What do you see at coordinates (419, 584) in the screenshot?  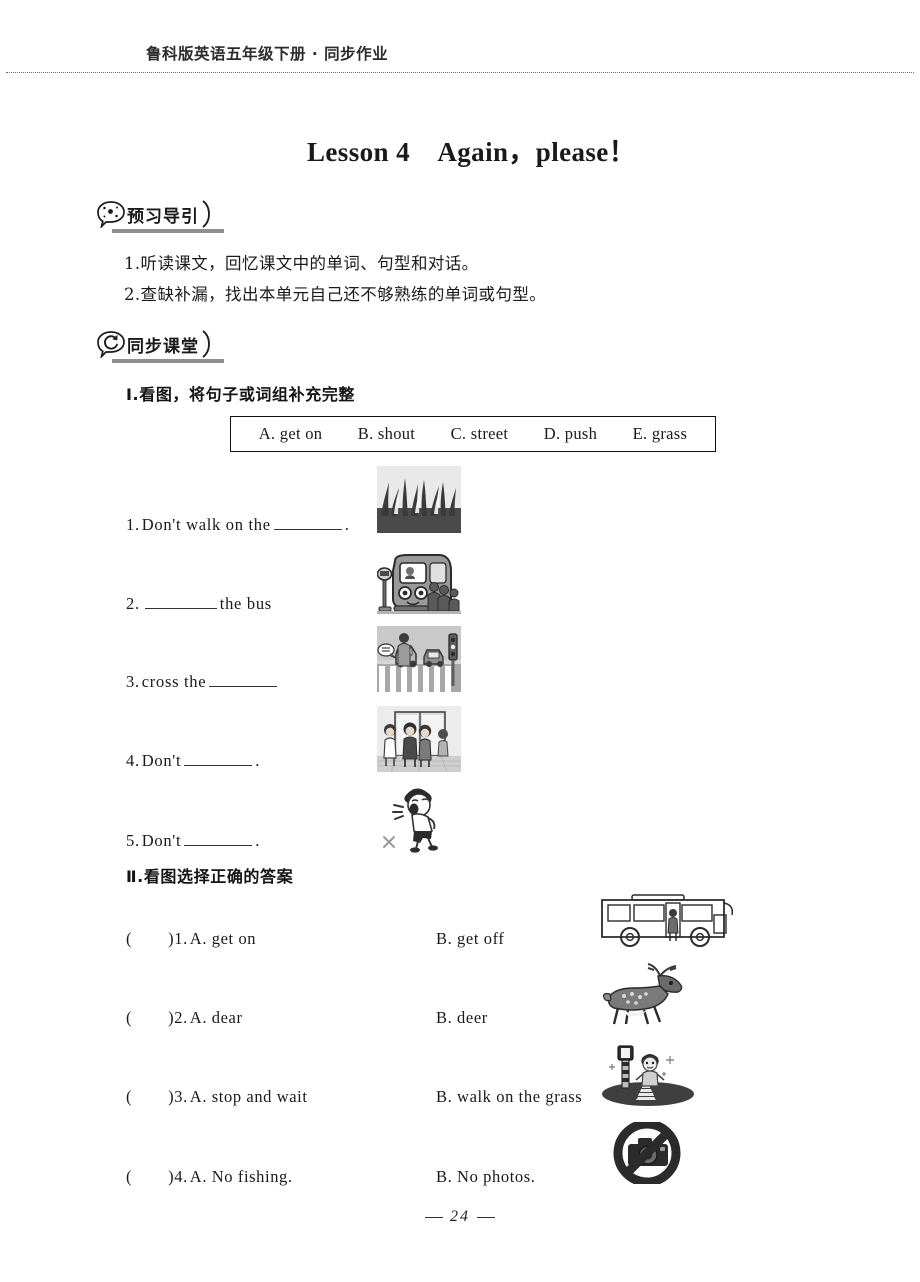 I see `bus-boarding-picture` at bounding box center [419, 584].